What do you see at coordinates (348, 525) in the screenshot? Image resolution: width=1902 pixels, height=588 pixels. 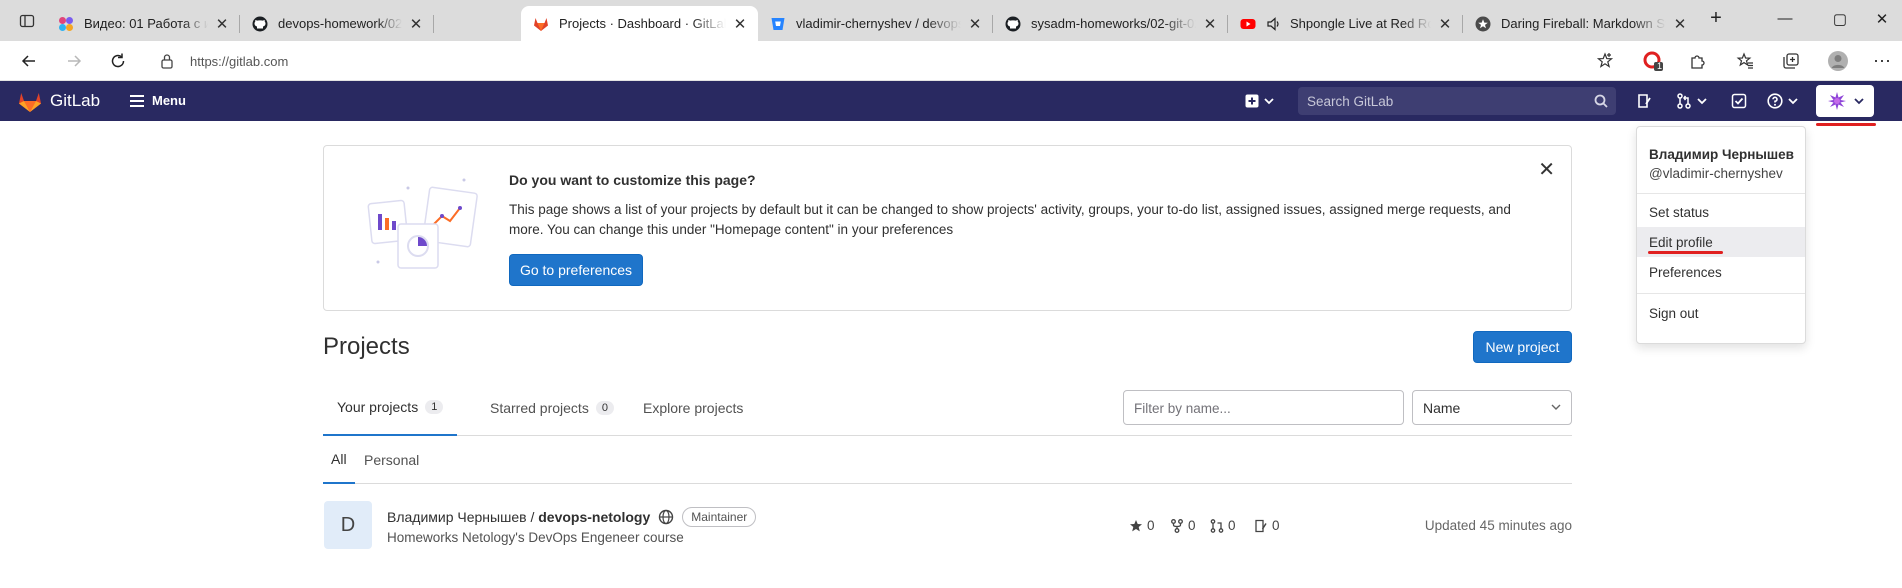 I see `project-avatar: D` at bounding box center [348, 525].